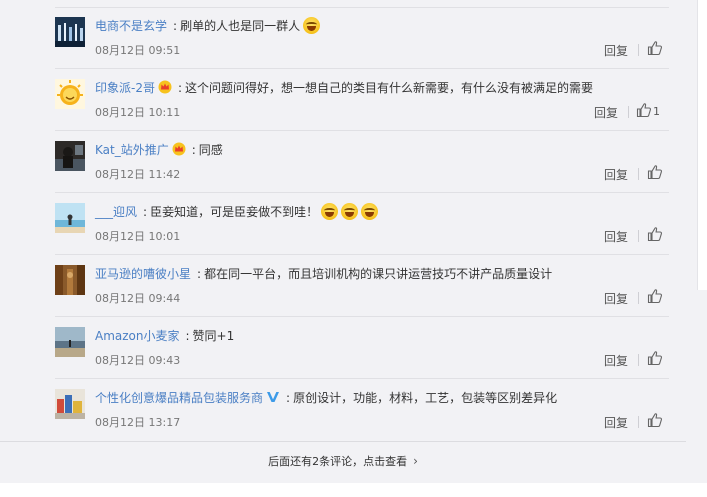 The image size is (707, 497). What do you see at coordinates (362, 162) in the screenshot?
I see `comment-item: Kat_站外推广: 同感 08月12日 11:42 回复` at bounding box center [362, 162].